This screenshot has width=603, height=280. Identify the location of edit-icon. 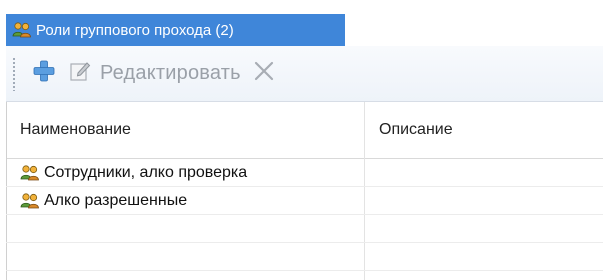
(80, 74).